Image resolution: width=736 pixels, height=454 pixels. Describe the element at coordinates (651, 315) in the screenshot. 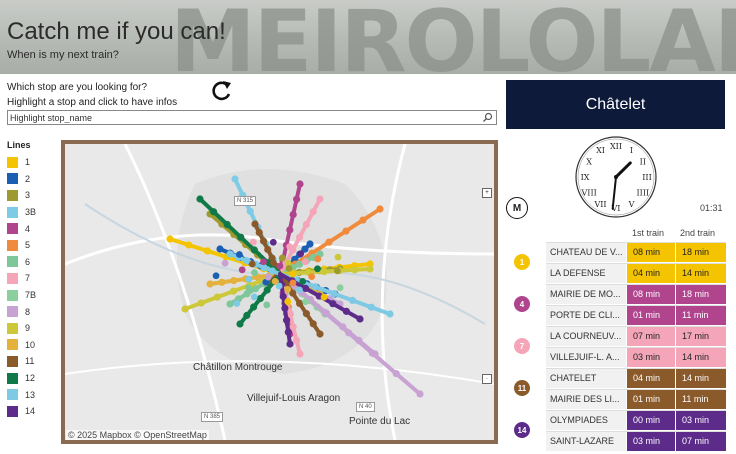

I see `first-train-cell: 01 min` at that location.